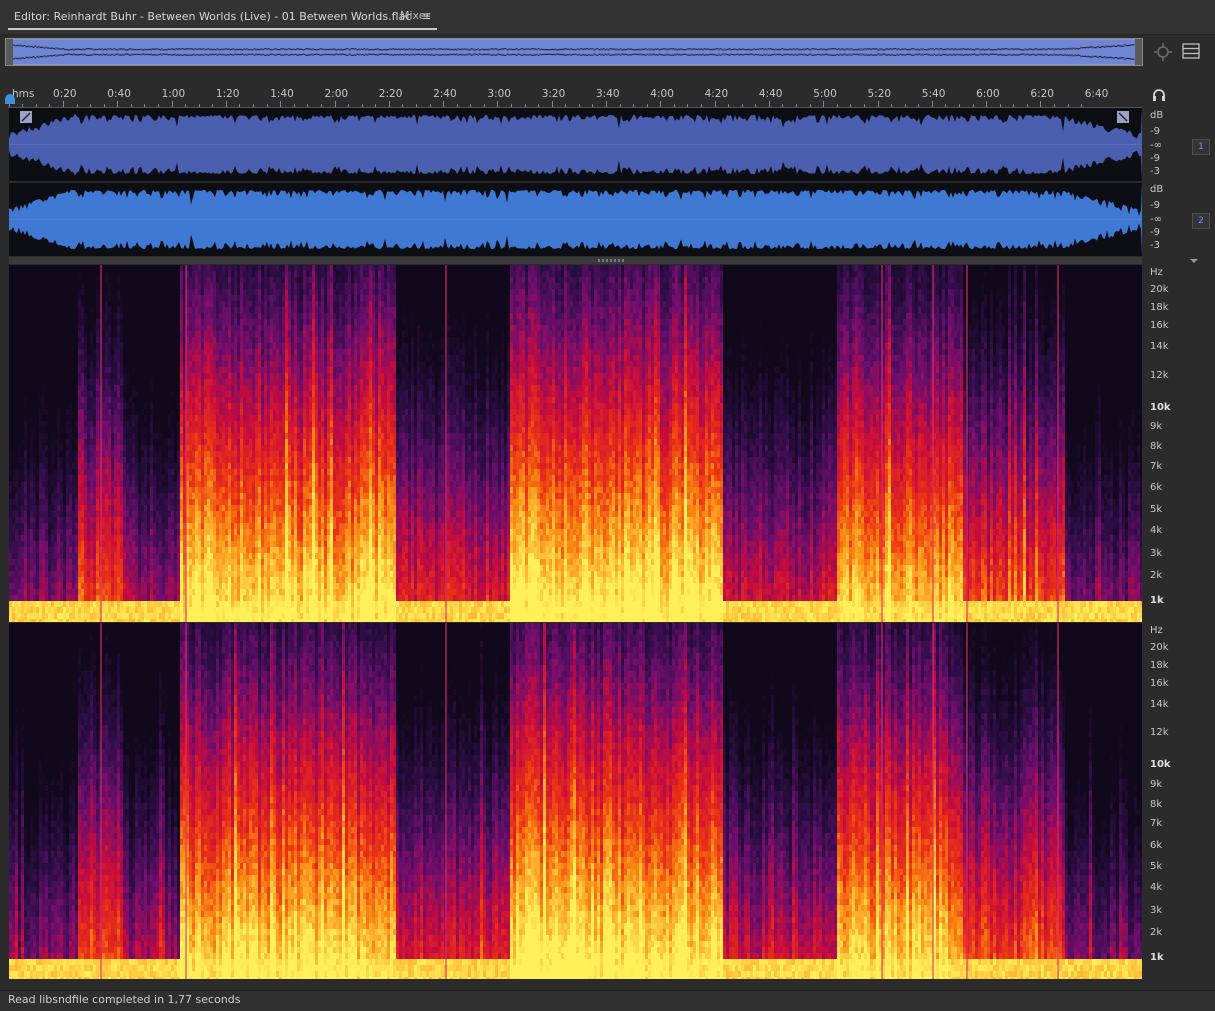 Image resolution: width=1215 pixels, height=1011 pixels. Describe the element at coordinates (1123, 117) in the screenshot. I see `fade-out-handle` at that location.